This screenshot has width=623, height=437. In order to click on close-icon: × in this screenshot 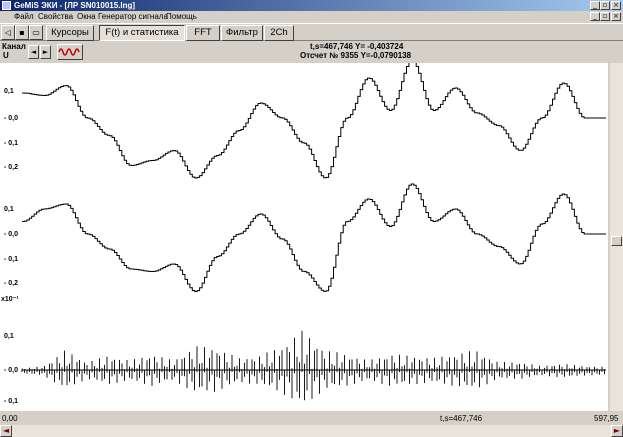, I will do `click(616, 5)`.